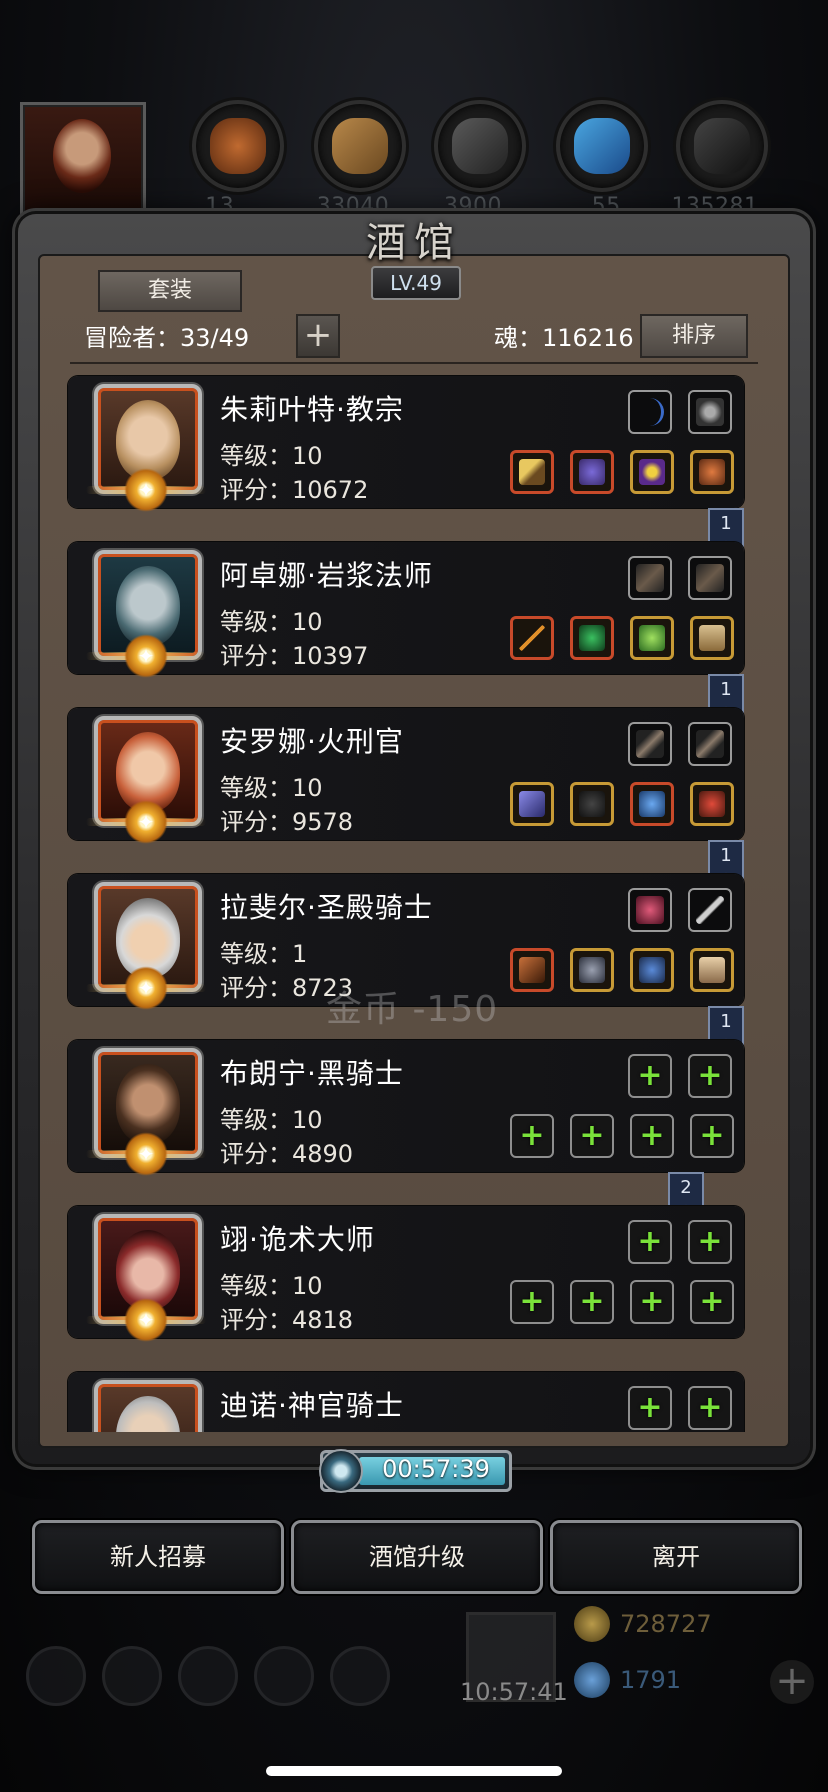  I want to click on hero-name: 朱莉叶特·教宗, so click(312, 409).